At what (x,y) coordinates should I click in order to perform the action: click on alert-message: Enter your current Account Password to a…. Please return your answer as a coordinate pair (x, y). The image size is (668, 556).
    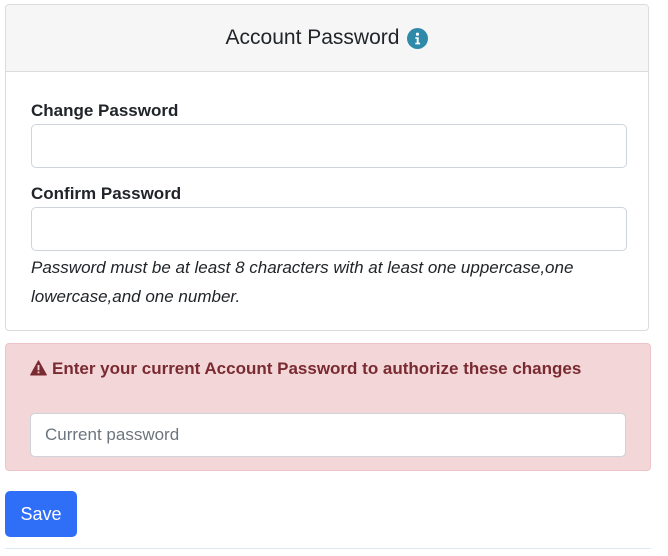
    Looking at the image, I should click on (317, 368).